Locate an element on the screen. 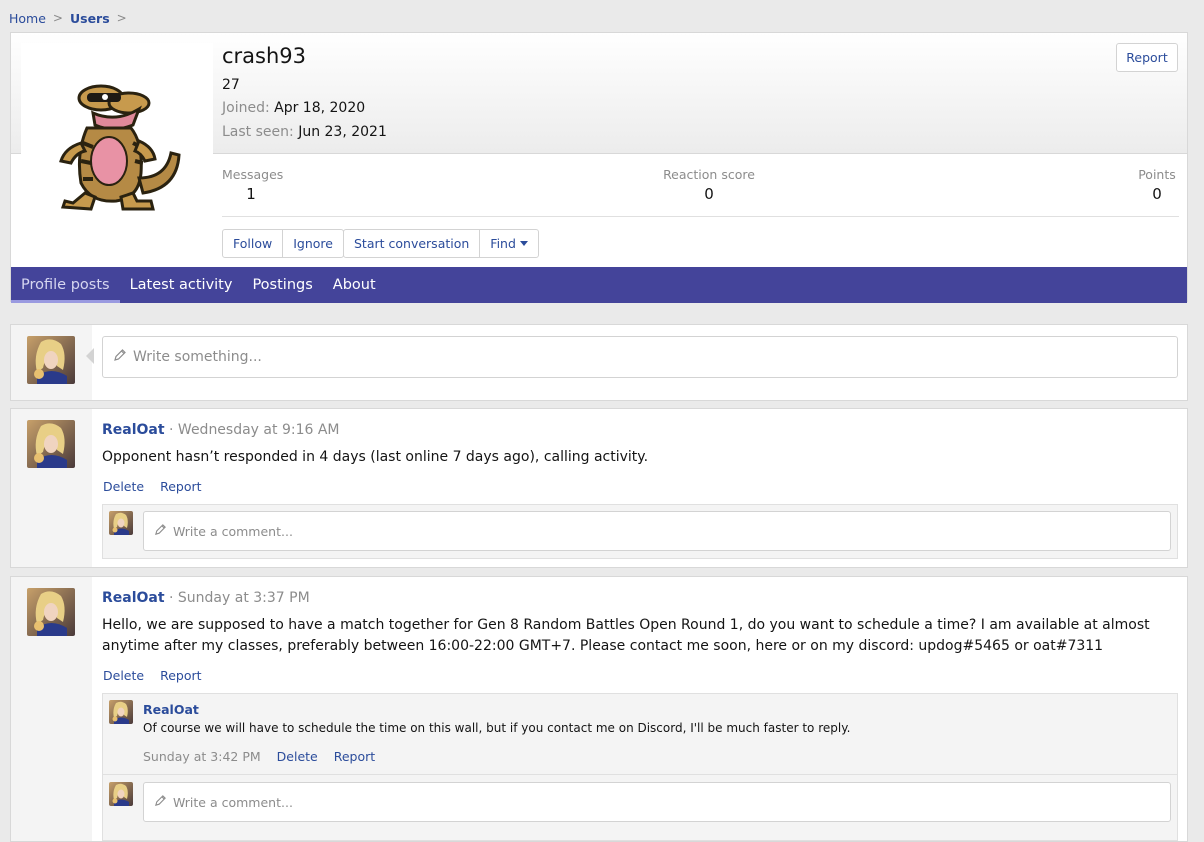  profile-stats: Messages 1 Reaction score 0 Points 0 is located at coordinates (700, 192).